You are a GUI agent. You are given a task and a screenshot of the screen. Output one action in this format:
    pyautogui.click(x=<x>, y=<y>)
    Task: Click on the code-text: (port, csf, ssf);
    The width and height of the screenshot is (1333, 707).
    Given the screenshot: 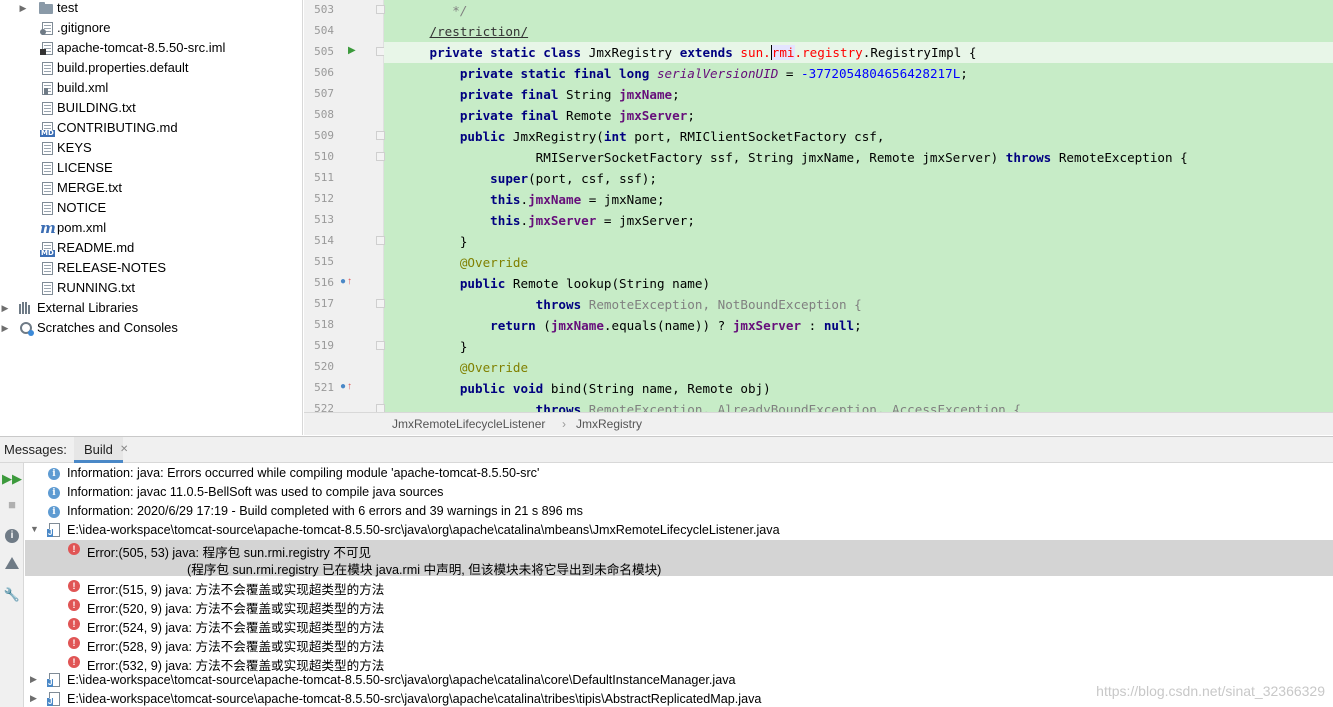 What is the action you would take?
    pyautogui.click(x=592, y=178)
    